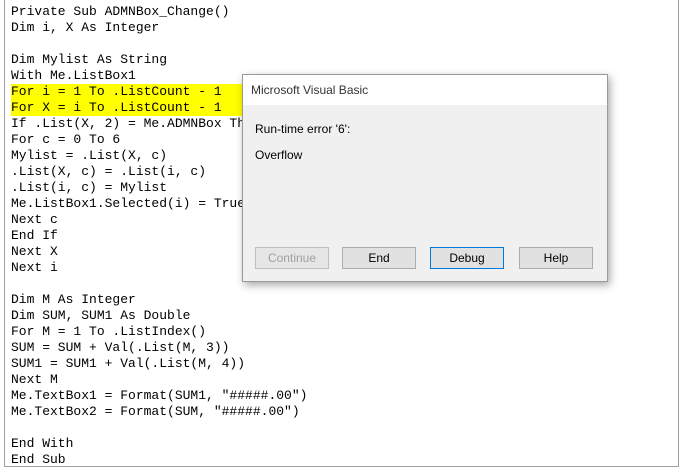  I want to click on code-line-4: Dim Mylist As String, so click(159, 60).